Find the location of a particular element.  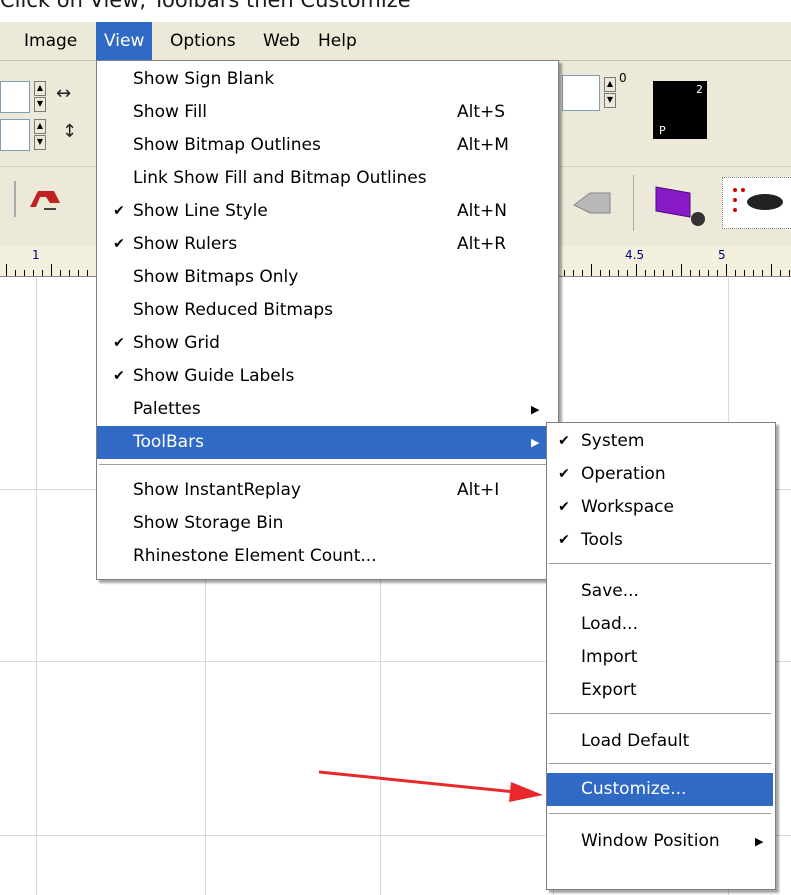

ruler-label-4-5: 4.5 is located at coordinates (635, 255).